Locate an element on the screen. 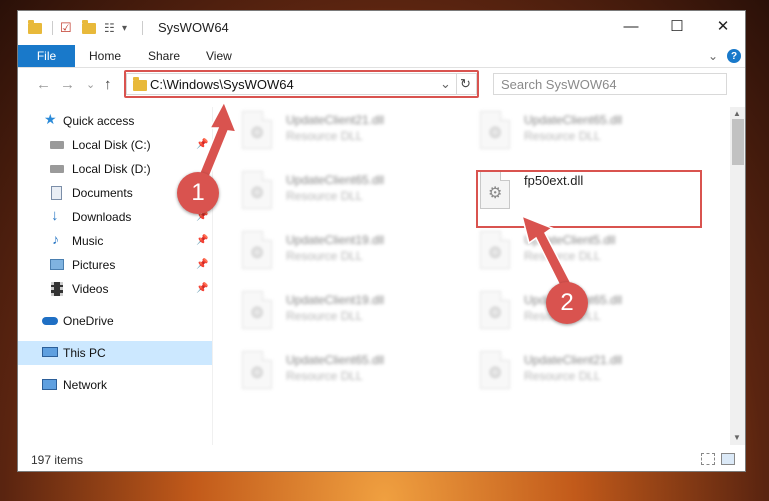 The image size is (769, 501). arrow-to-address-bar is located at coordinates (217, 140).